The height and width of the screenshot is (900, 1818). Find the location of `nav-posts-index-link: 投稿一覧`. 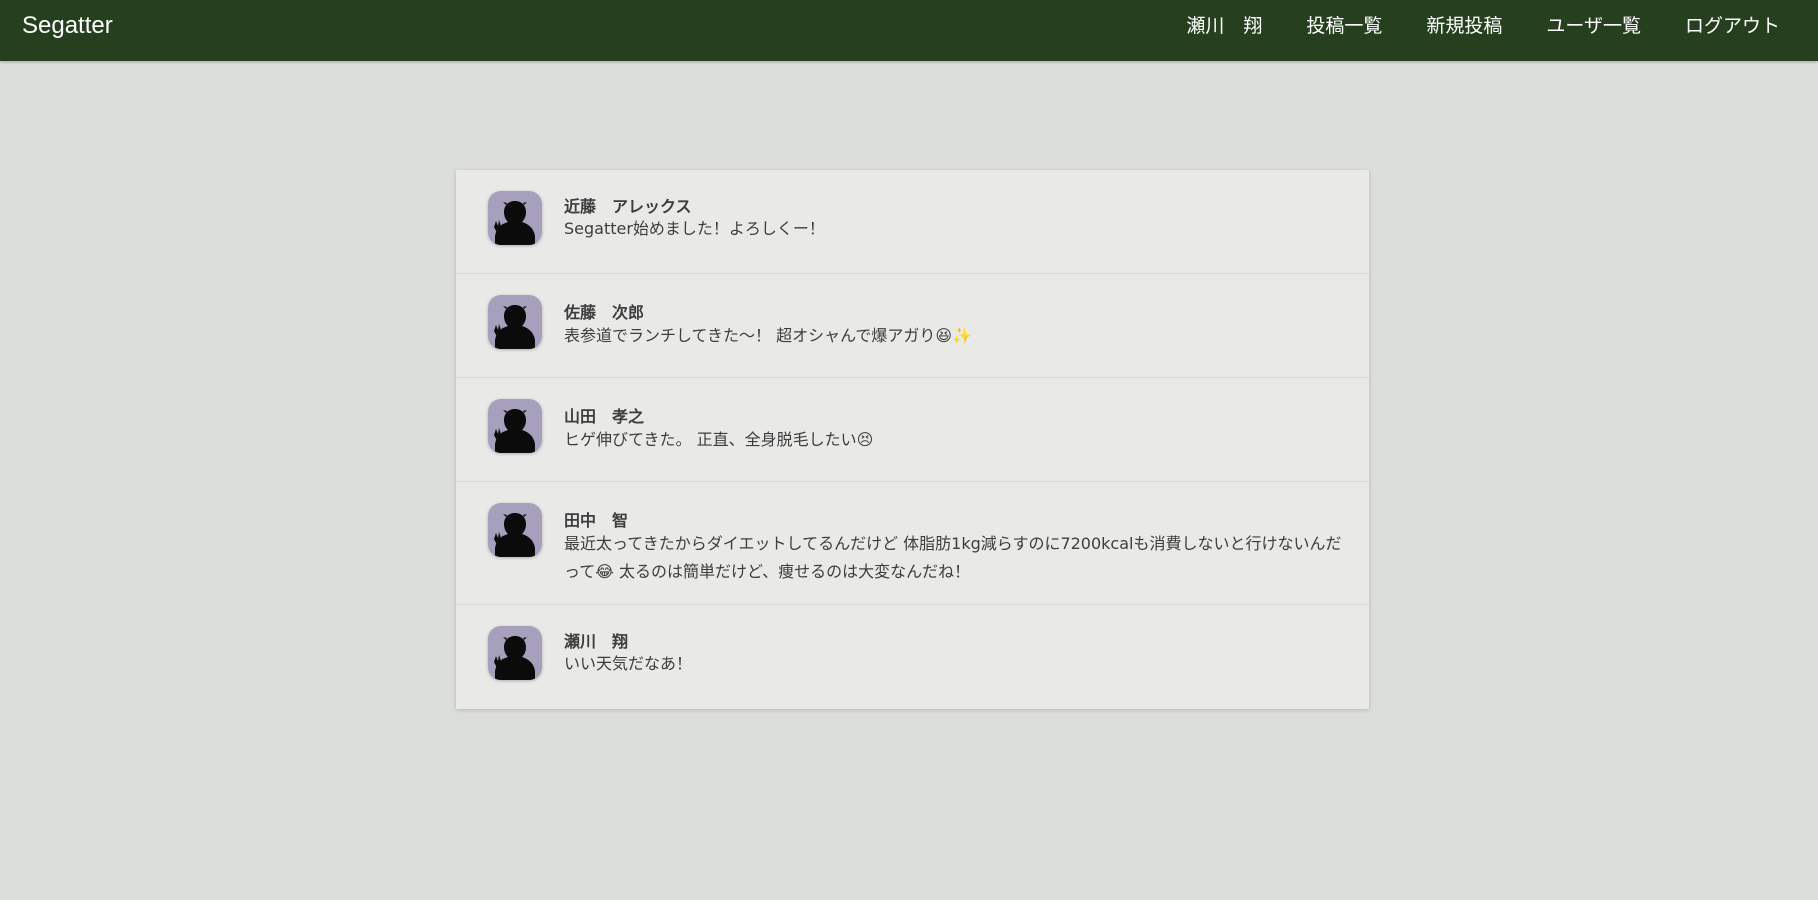

nav-posts-index-link: 投稿一覧 is located at coordinates (1344, 26).